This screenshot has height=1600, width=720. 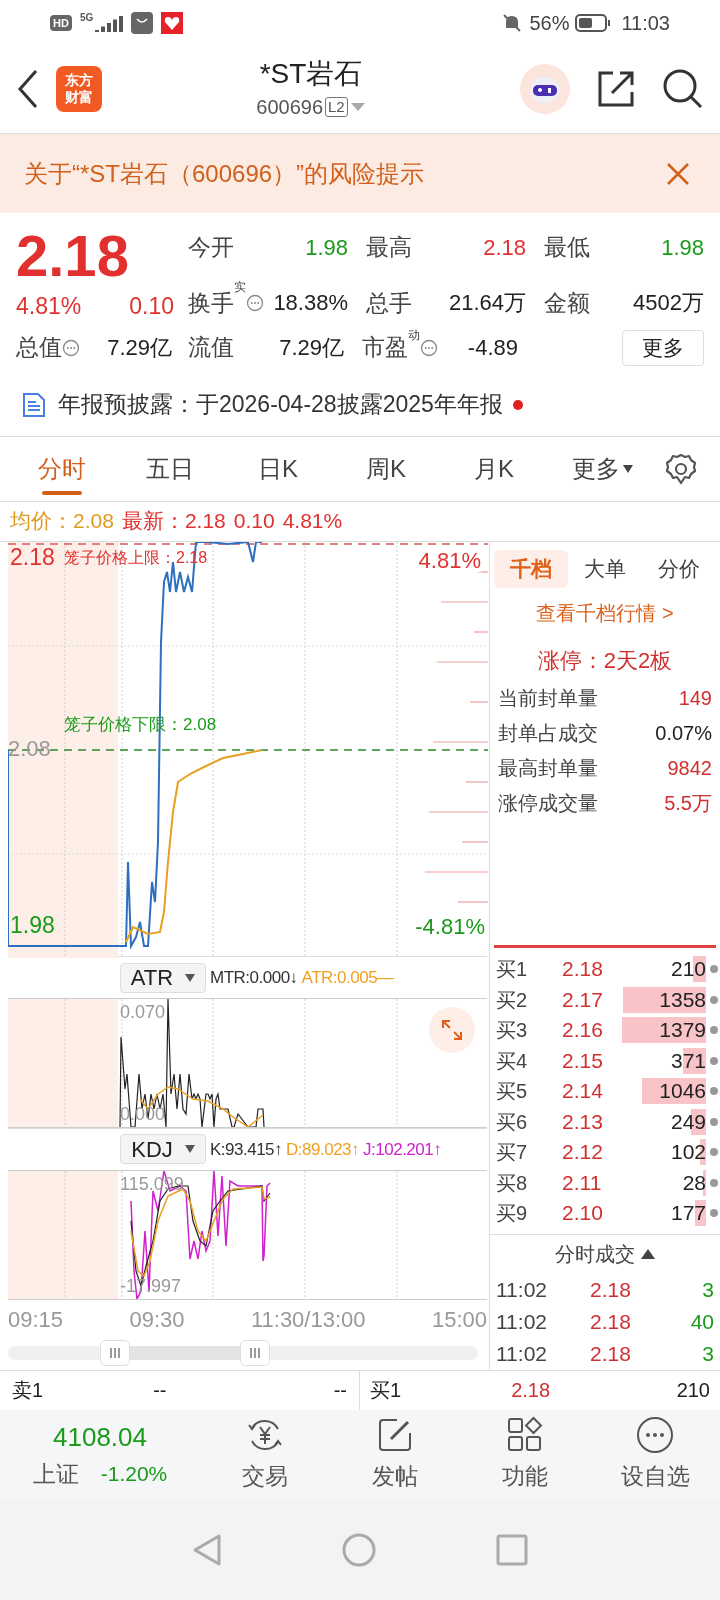 What do you see at coordinates (278, 468) in the screenshot?
I see `chart-tab: 日K` at bounding box center [278, 468].